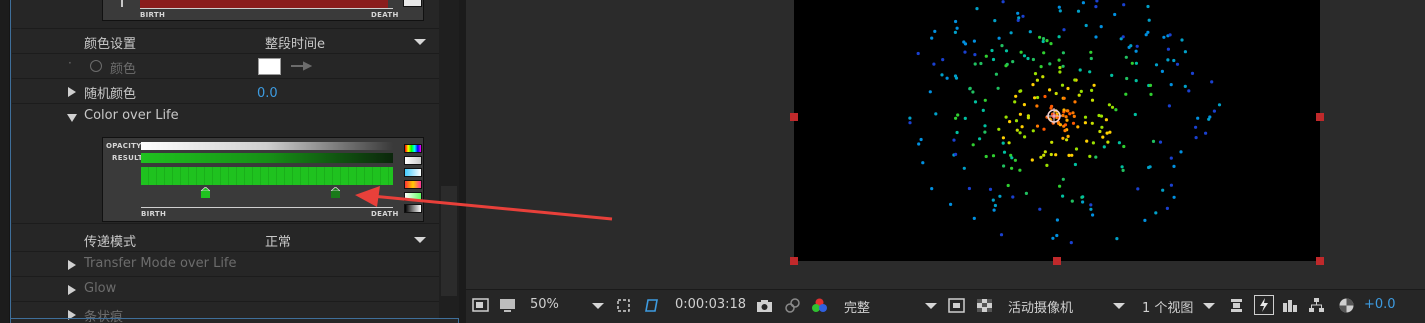  Describe the element at coordinates (819, 305) in the screenshot. I see `channel-rgb-icon` at that location.